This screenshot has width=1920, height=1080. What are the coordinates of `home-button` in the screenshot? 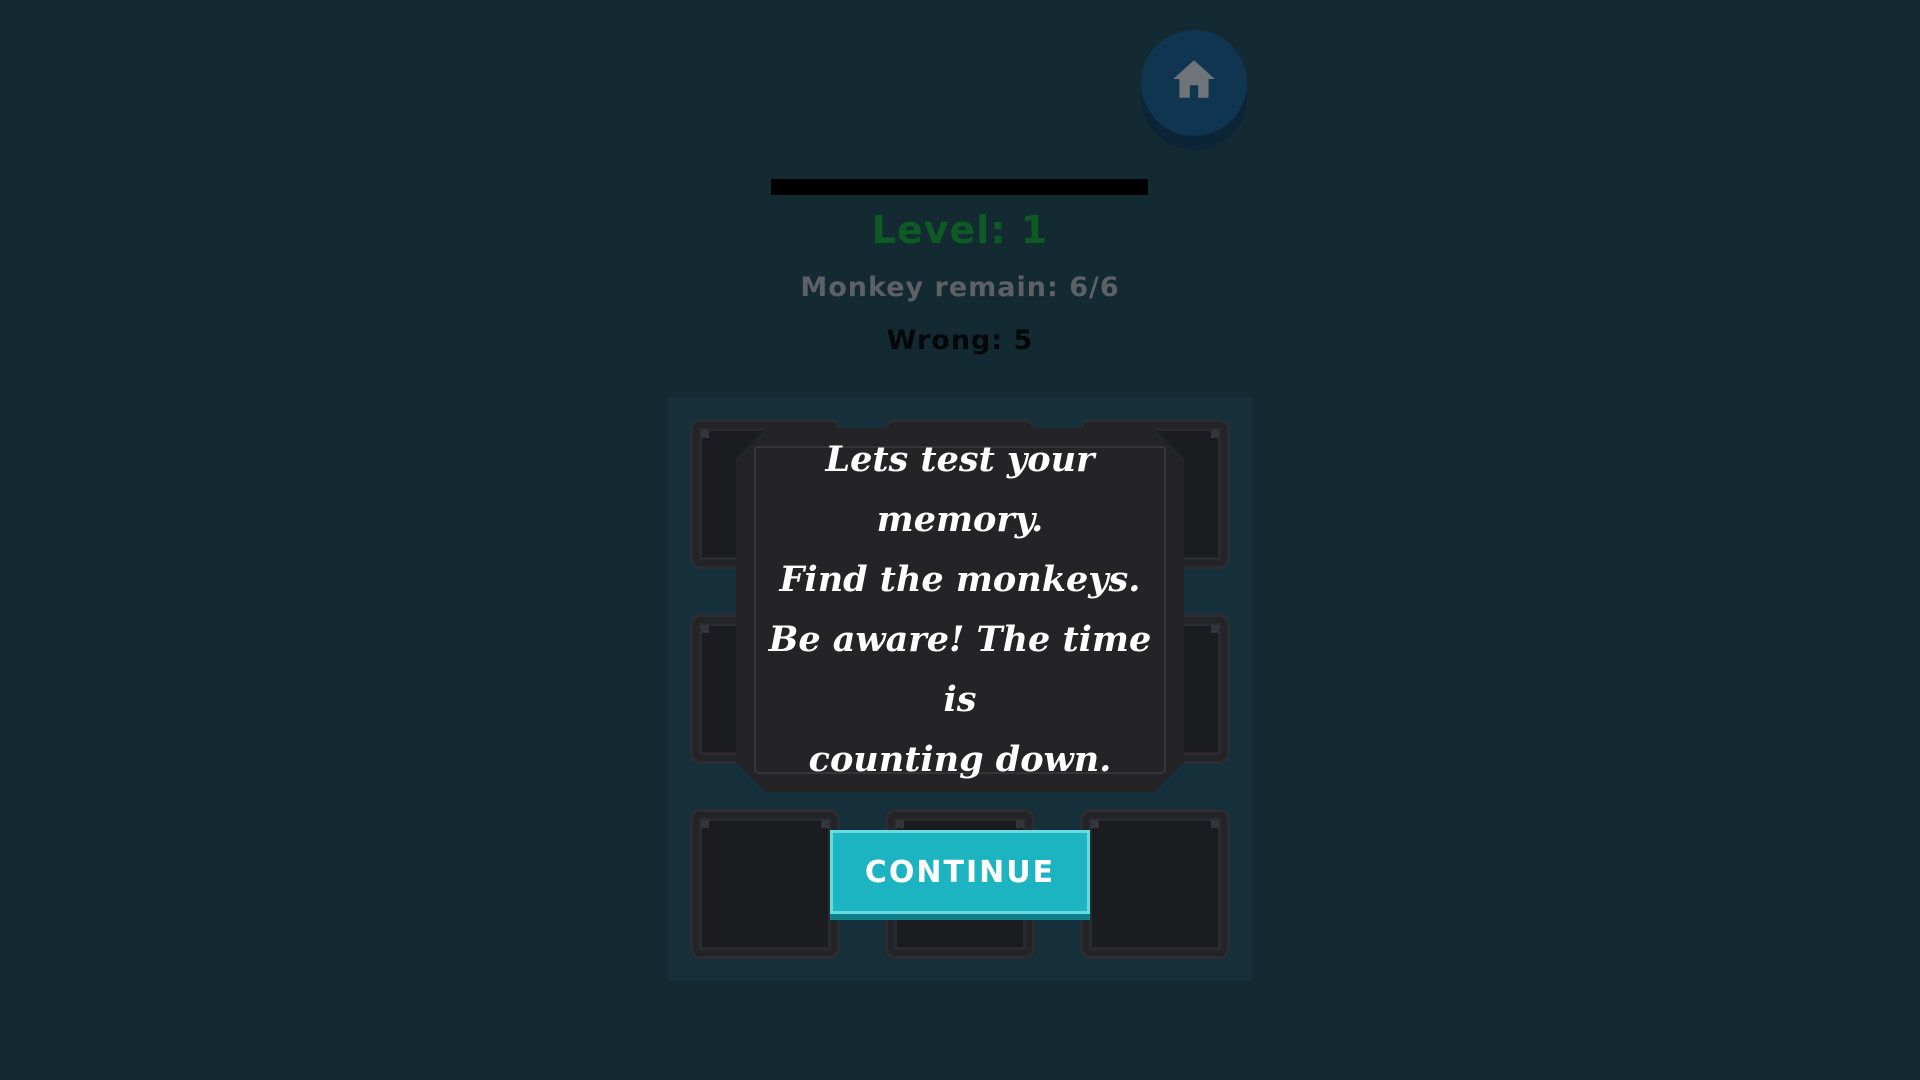 It's located at (1194, 83).